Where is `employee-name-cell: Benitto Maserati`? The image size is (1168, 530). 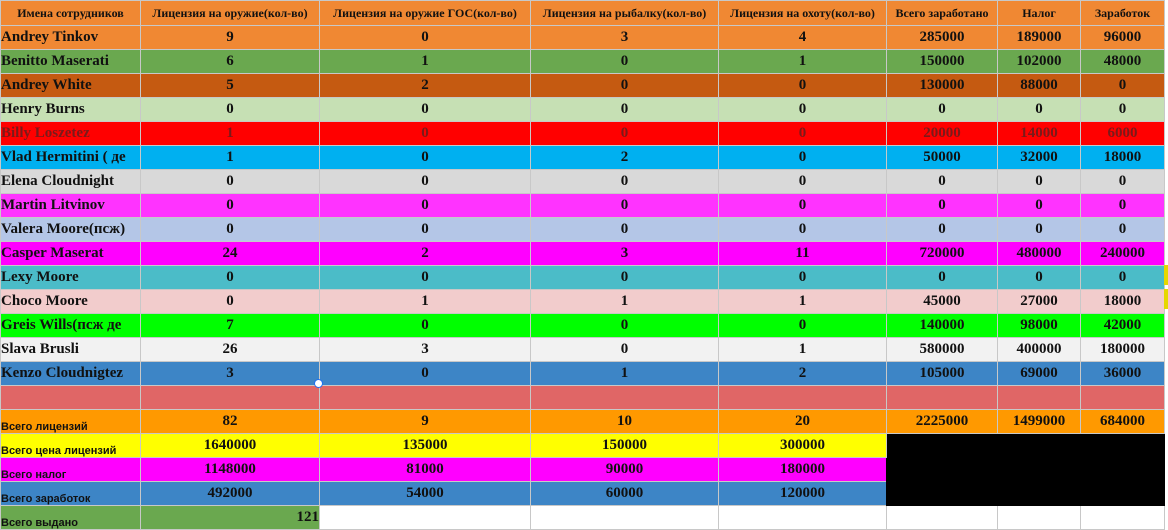
employee-name-cell: Benitto Maserati is located at coordinates (70, 61).